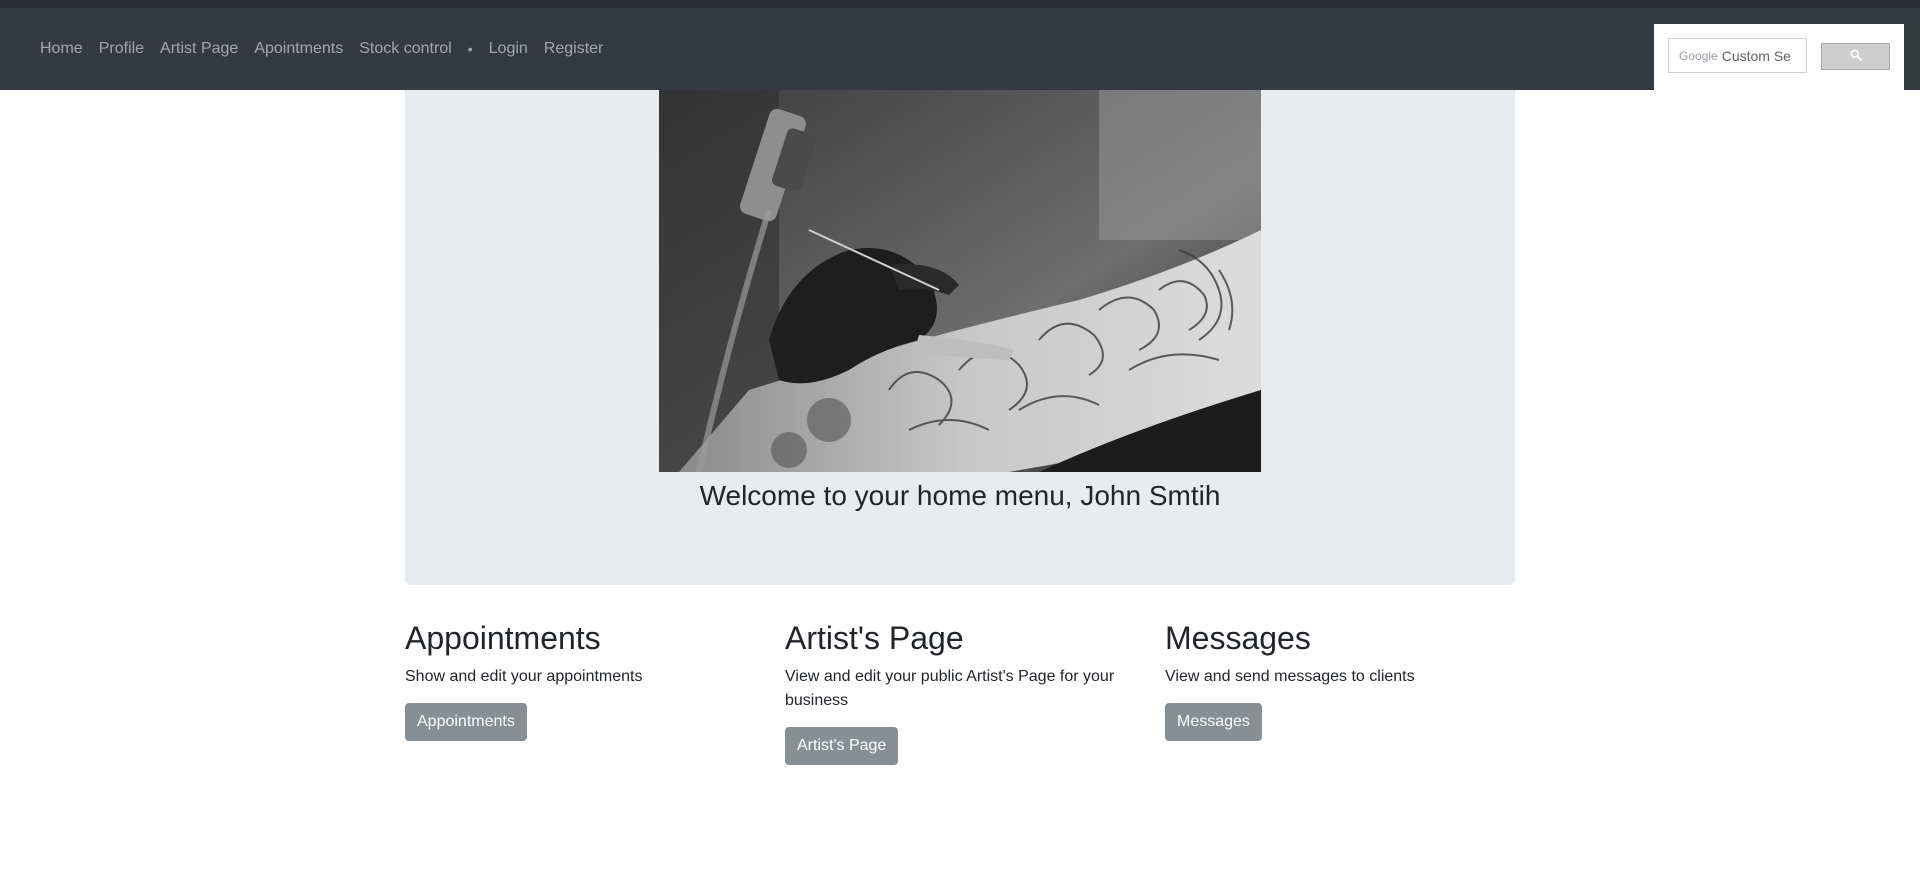  What do you see at coordinates (960, 495) in the screenshot?
I see `welcome-heading: Welcome to your home menu, John Smtih` at bounding box center [960, 495].